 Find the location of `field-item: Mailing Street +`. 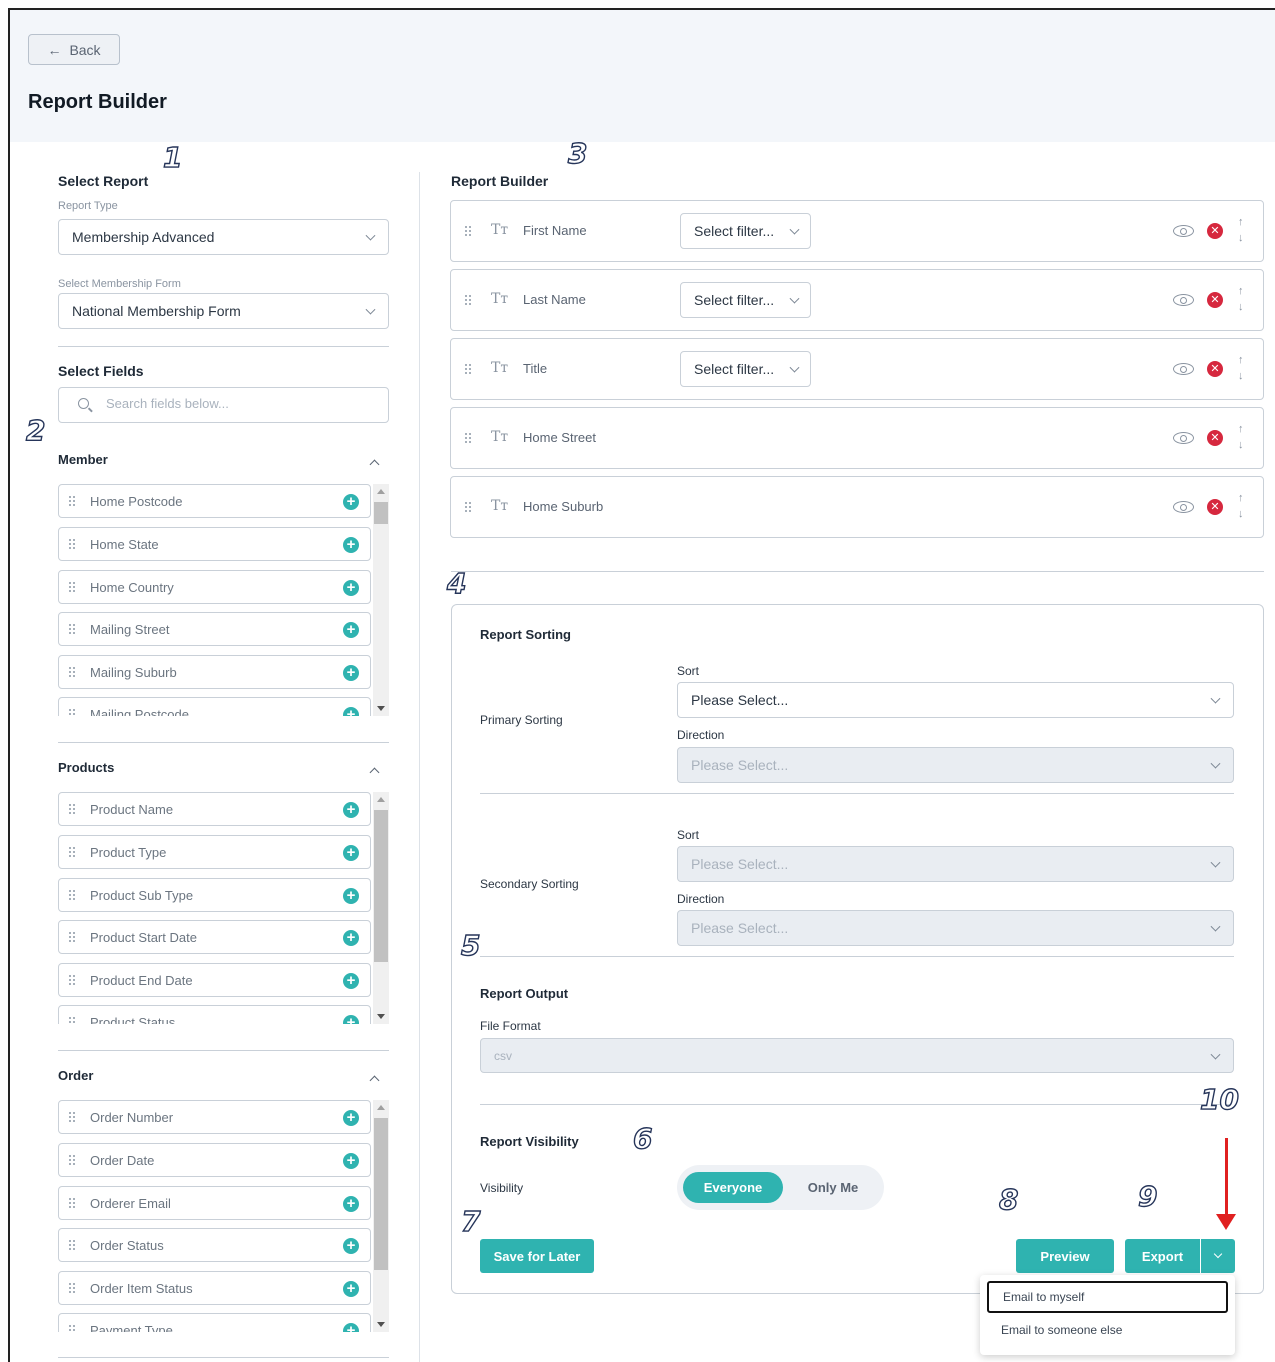

field-item: Mailing Street + is located at coordinates (214, 629).